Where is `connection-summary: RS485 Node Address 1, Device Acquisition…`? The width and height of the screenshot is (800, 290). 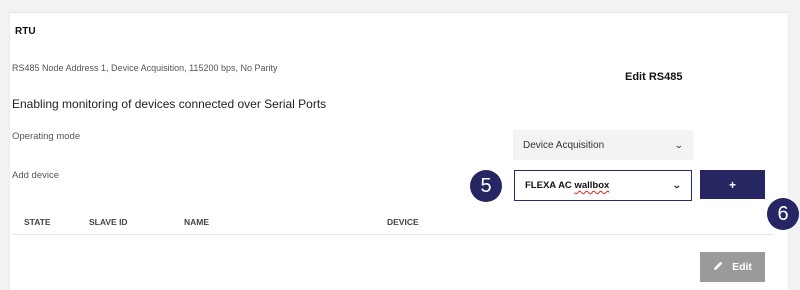 connection-summary: RS485 Node Address 1, Device Acquisition… is located at coordinates (145, 68).